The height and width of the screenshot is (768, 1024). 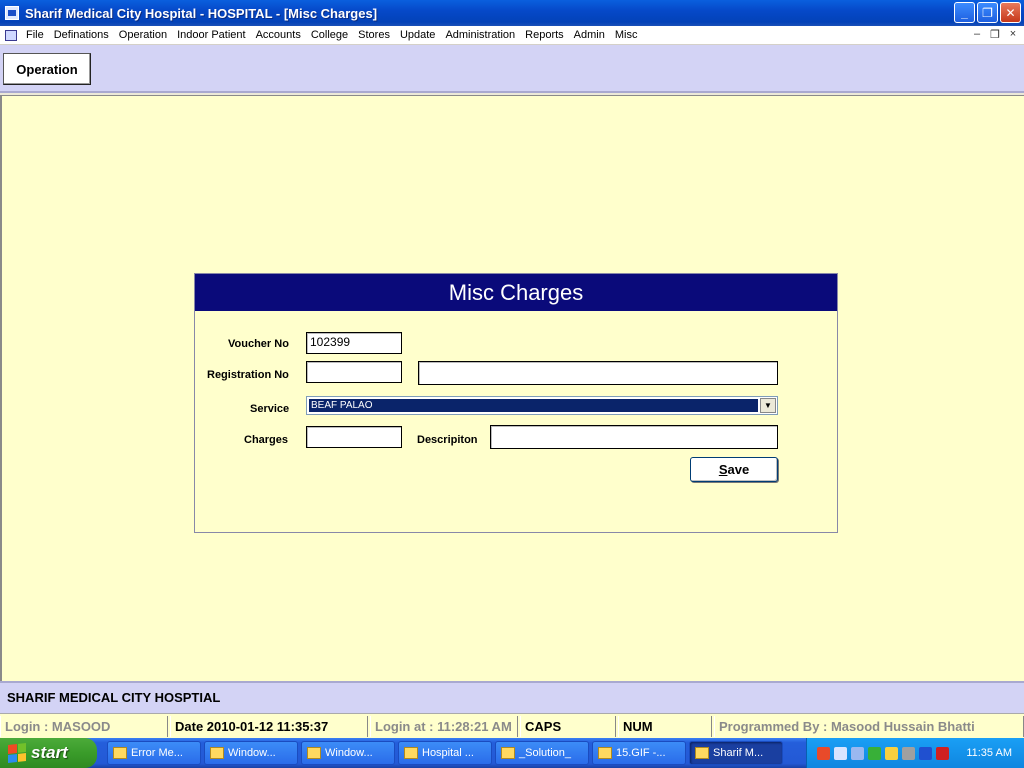 I want to click on restore-button: ❐, so click(x=987, y=12).